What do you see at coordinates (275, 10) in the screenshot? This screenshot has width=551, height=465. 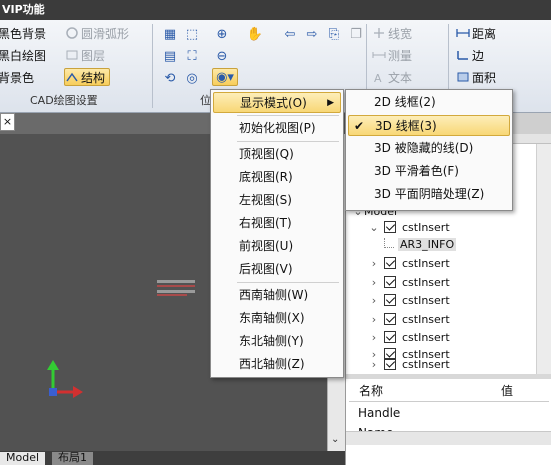 I see `window-title: VIP功能` at bounding box center [275, 10].